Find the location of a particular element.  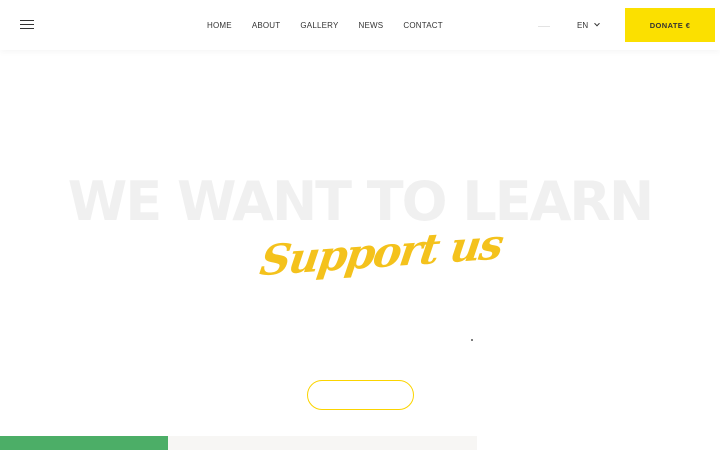

search-placeholder-line is located at coordinates (544, 26).